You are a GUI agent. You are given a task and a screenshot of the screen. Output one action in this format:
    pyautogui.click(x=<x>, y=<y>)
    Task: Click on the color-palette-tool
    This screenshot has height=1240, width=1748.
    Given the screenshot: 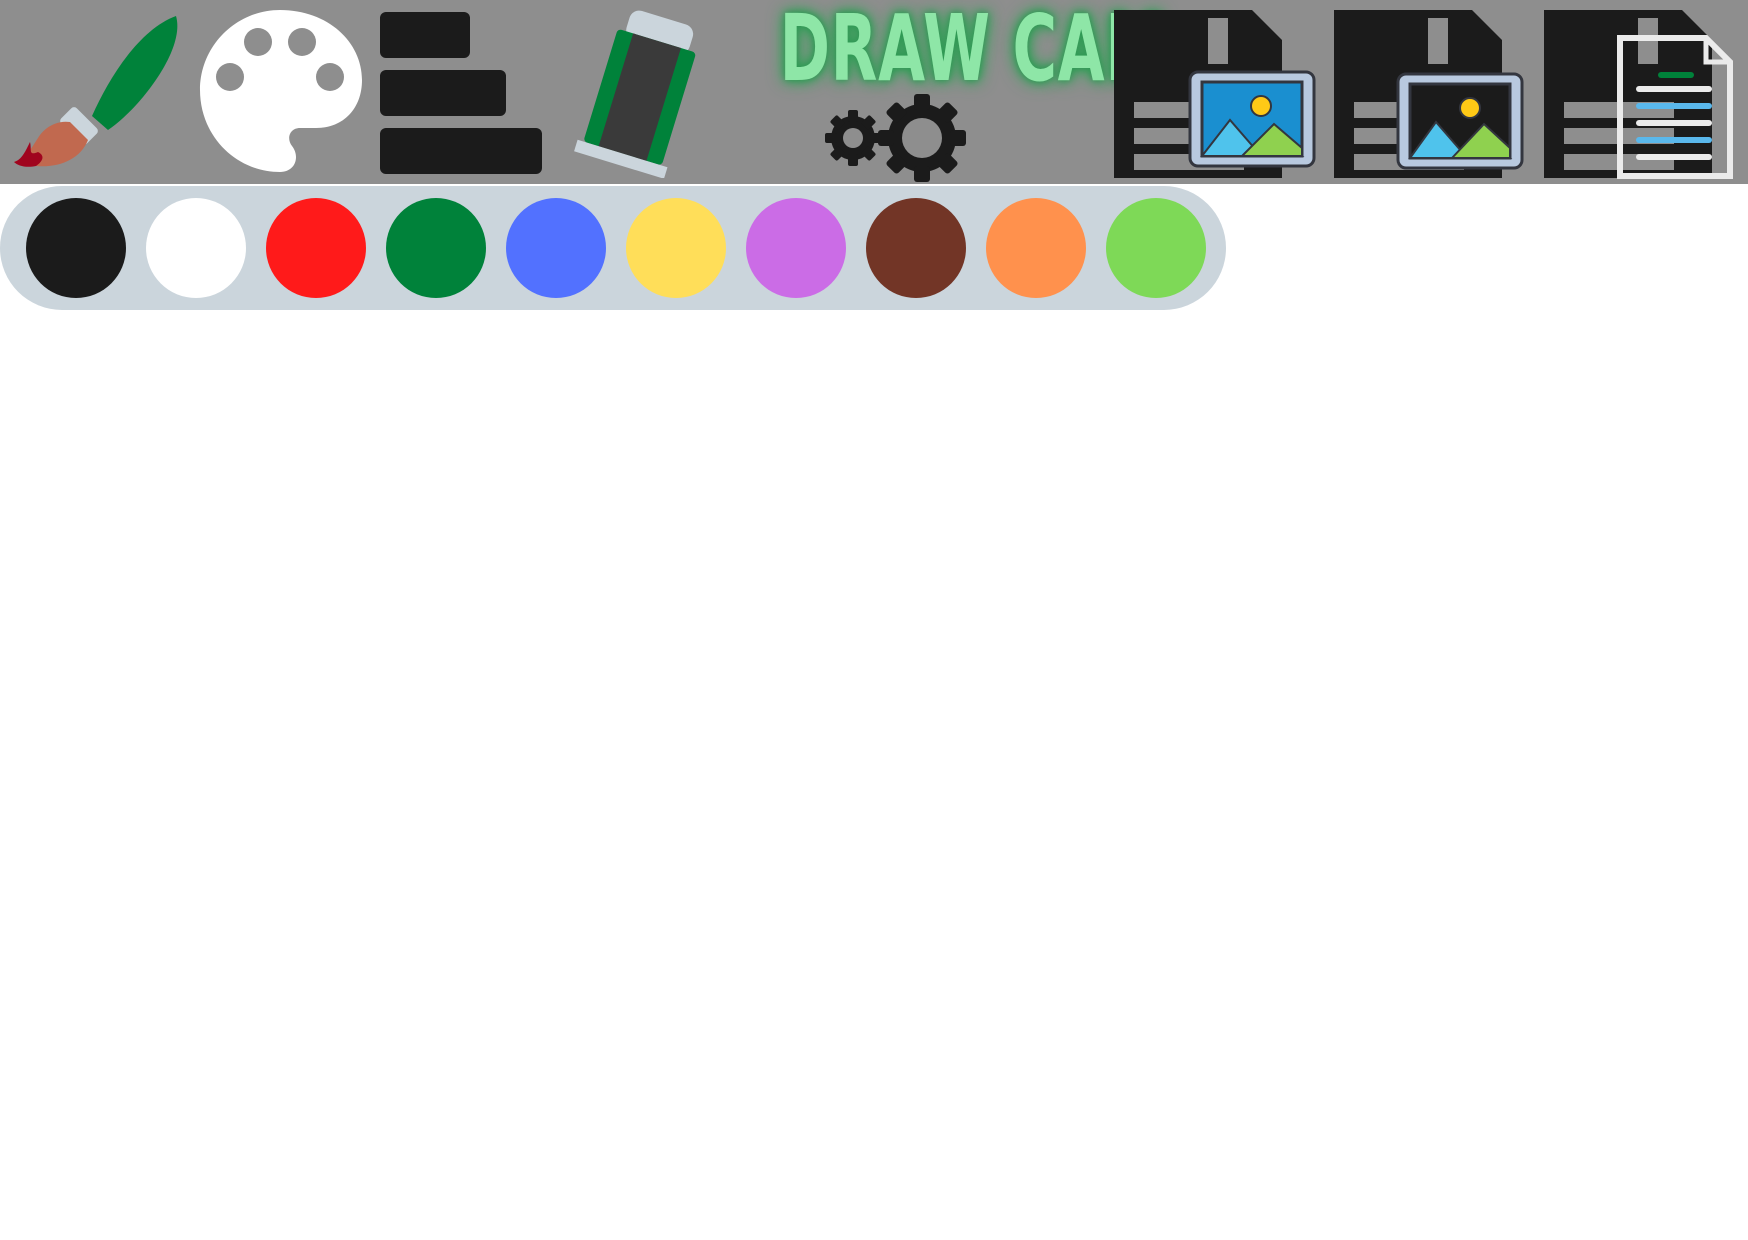 What is the action you would take?
    pyautogui.click(x=281, y=91)
    